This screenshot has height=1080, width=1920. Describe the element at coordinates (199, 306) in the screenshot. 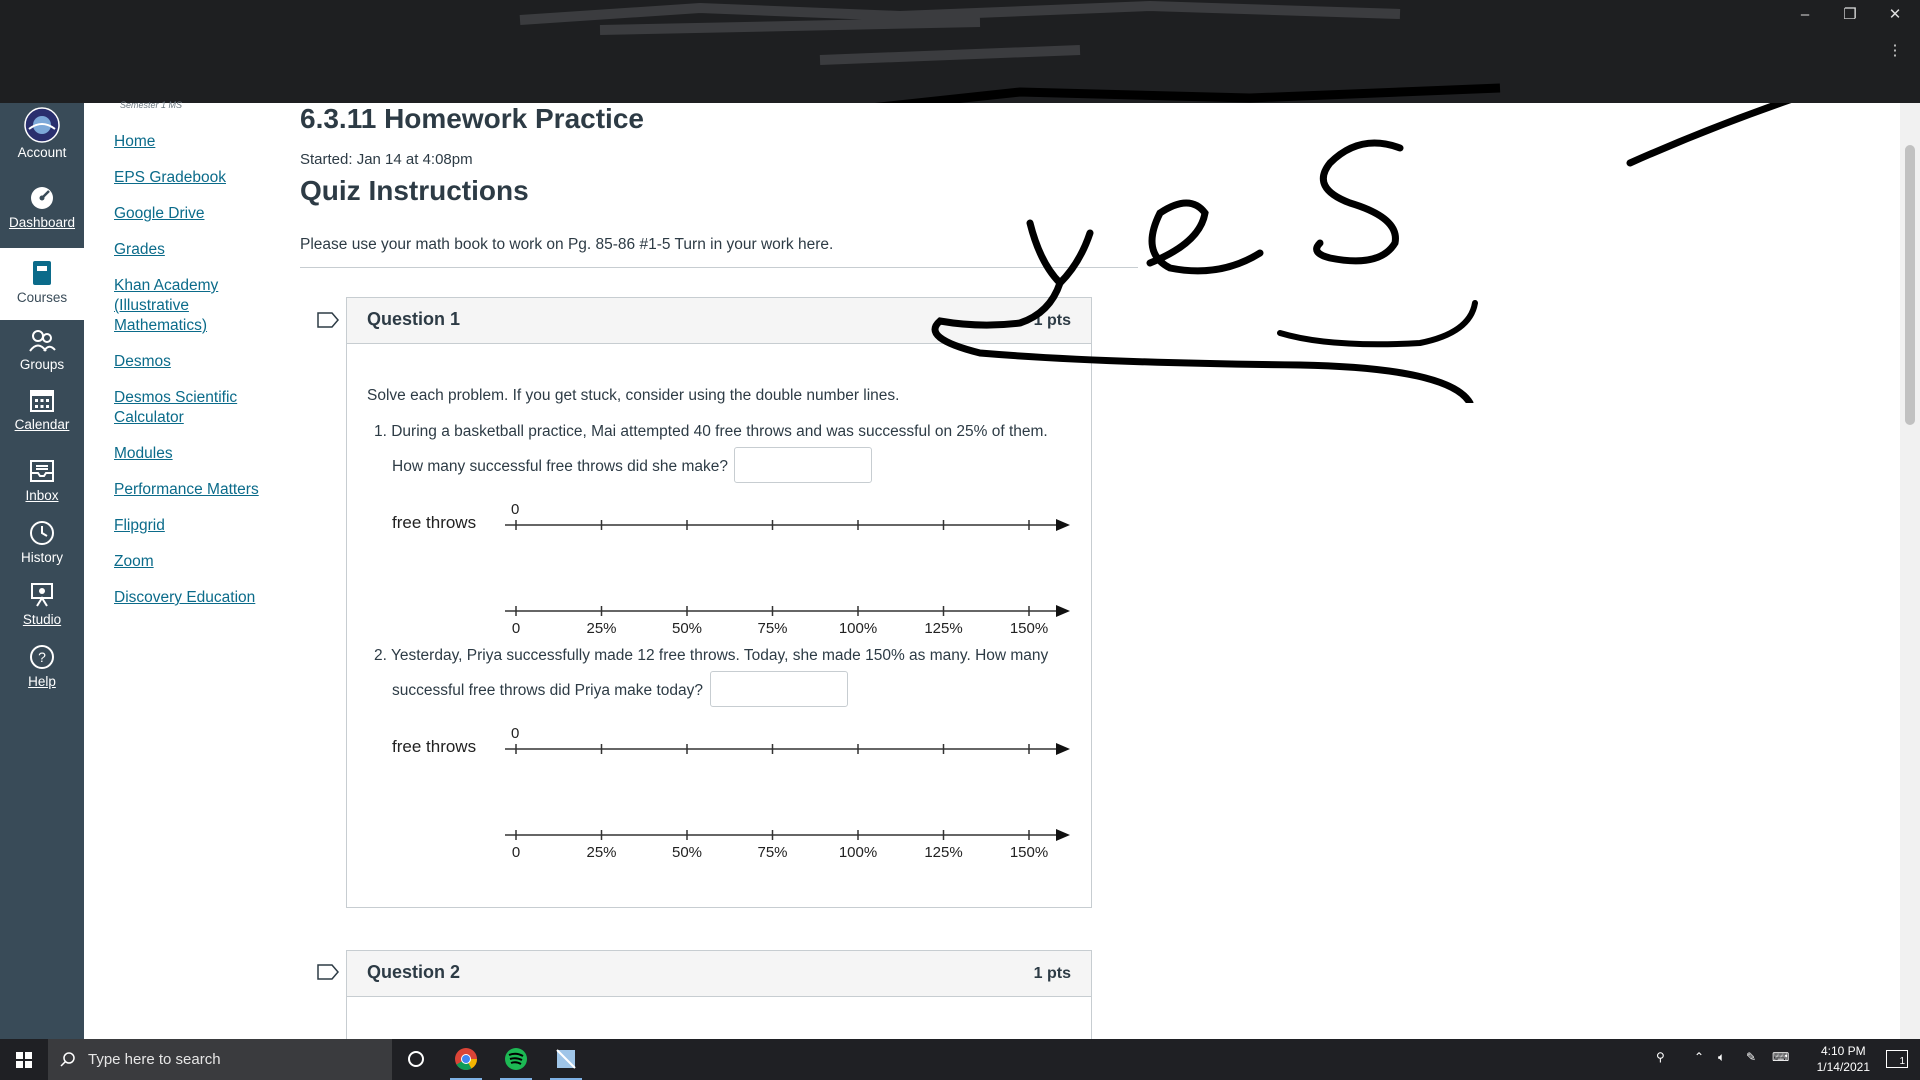

I see `course-nav-khan-academy: Khan Academy (Illustrative Mathematics)` at that location.